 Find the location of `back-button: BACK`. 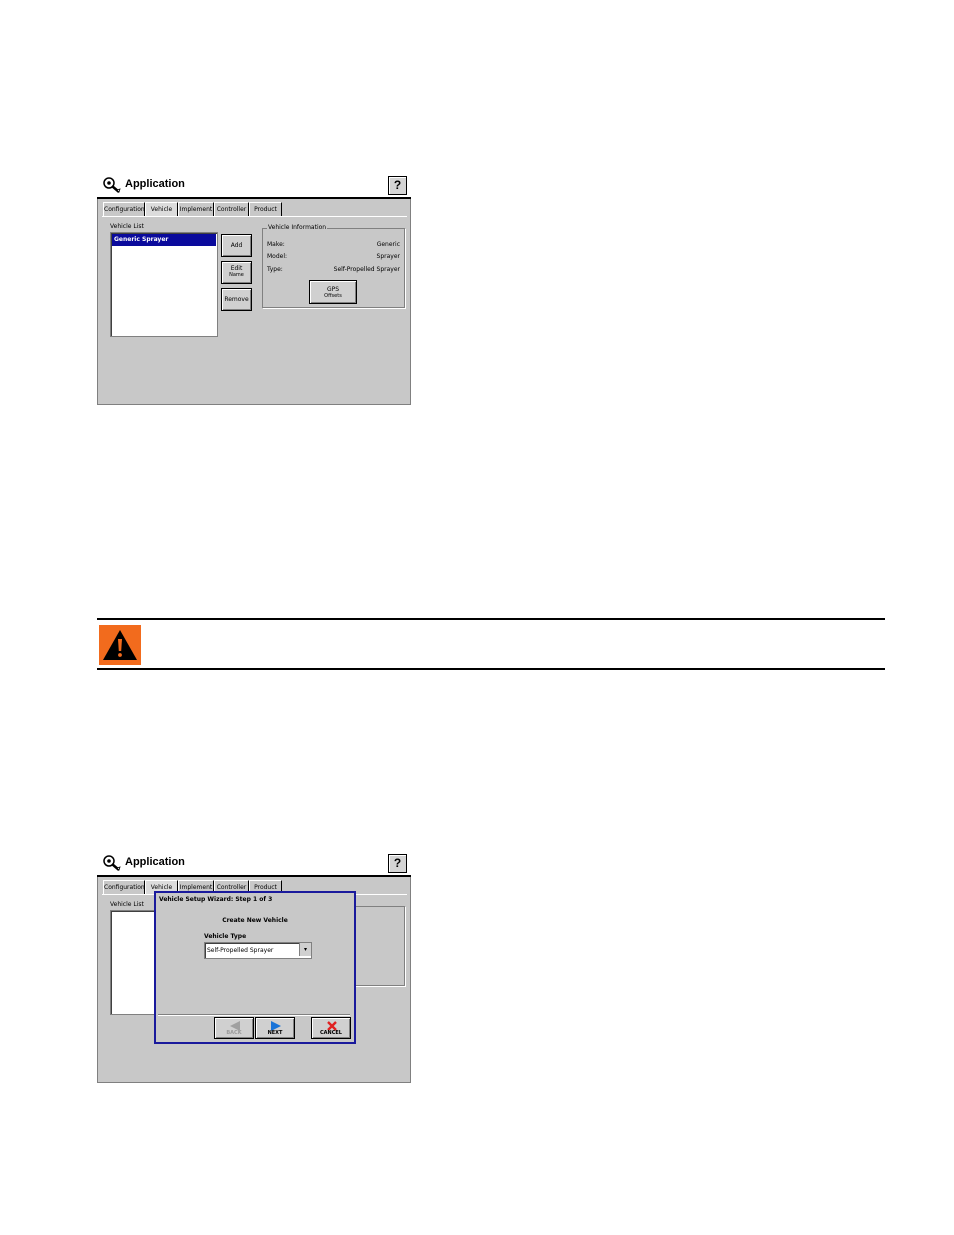

back-button: BACK is located at coordinates (234, 1028).